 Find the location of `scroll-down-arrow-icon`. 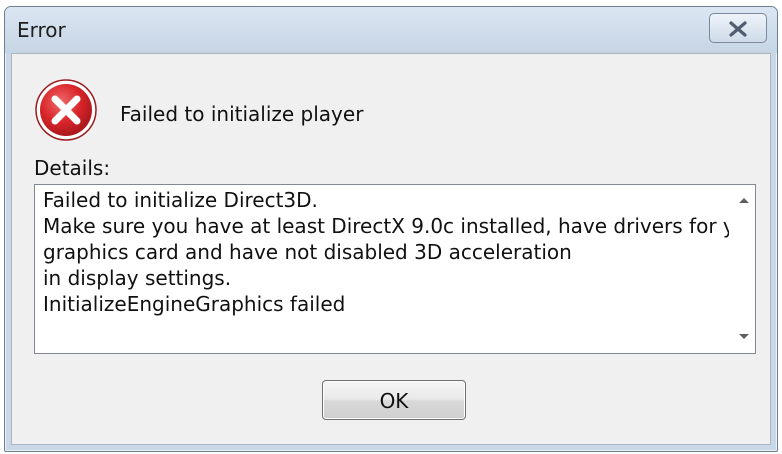

scroll-down-arrow-icon is located at coordinates (744, 336).